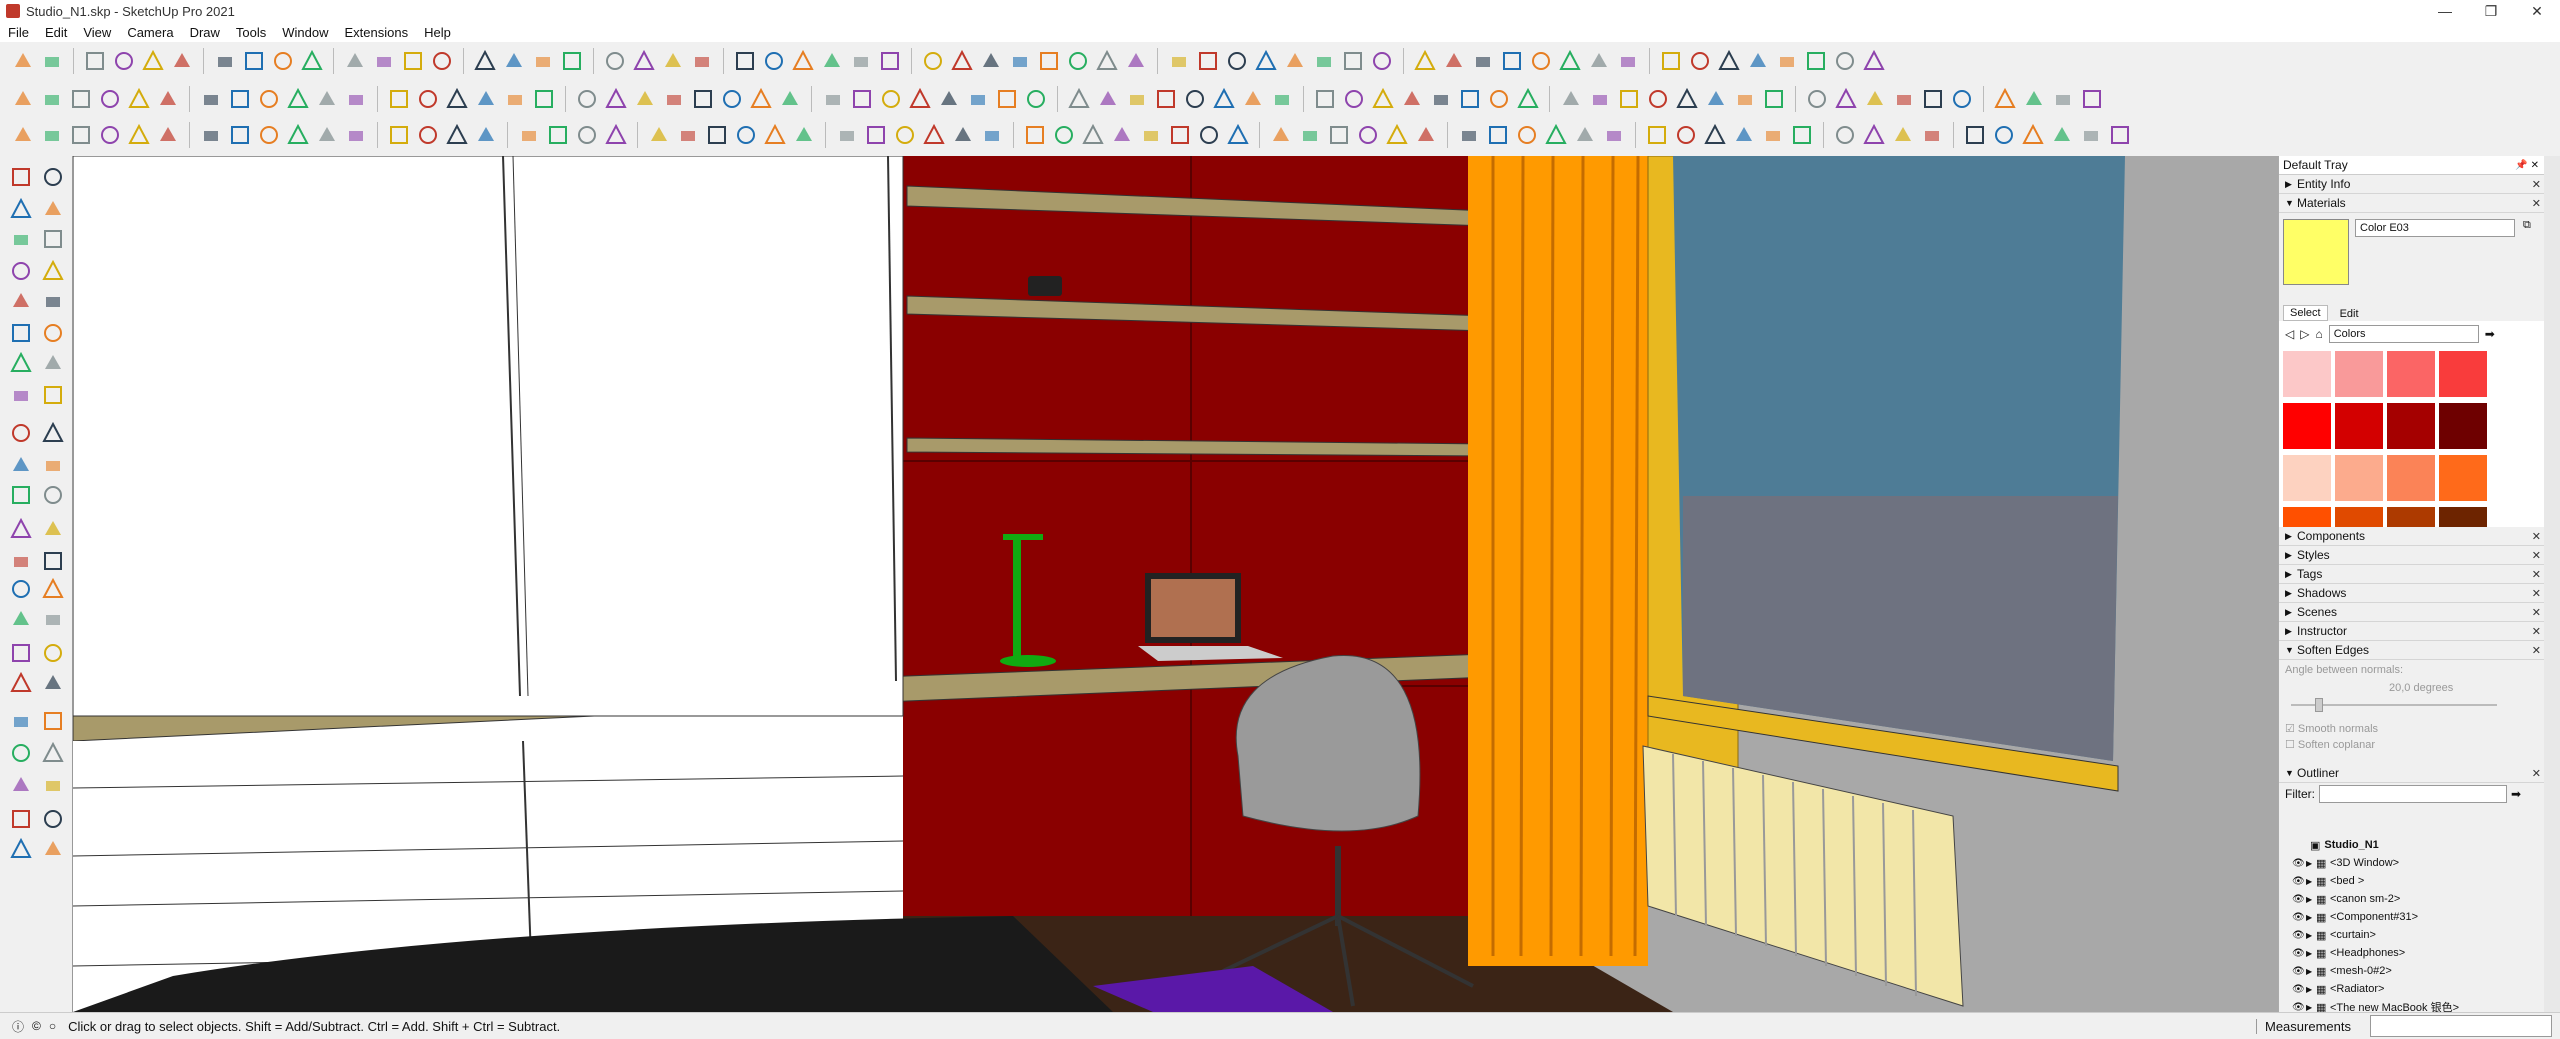  I want to click on tool-tb2-33-icon, so click(1036, 99).